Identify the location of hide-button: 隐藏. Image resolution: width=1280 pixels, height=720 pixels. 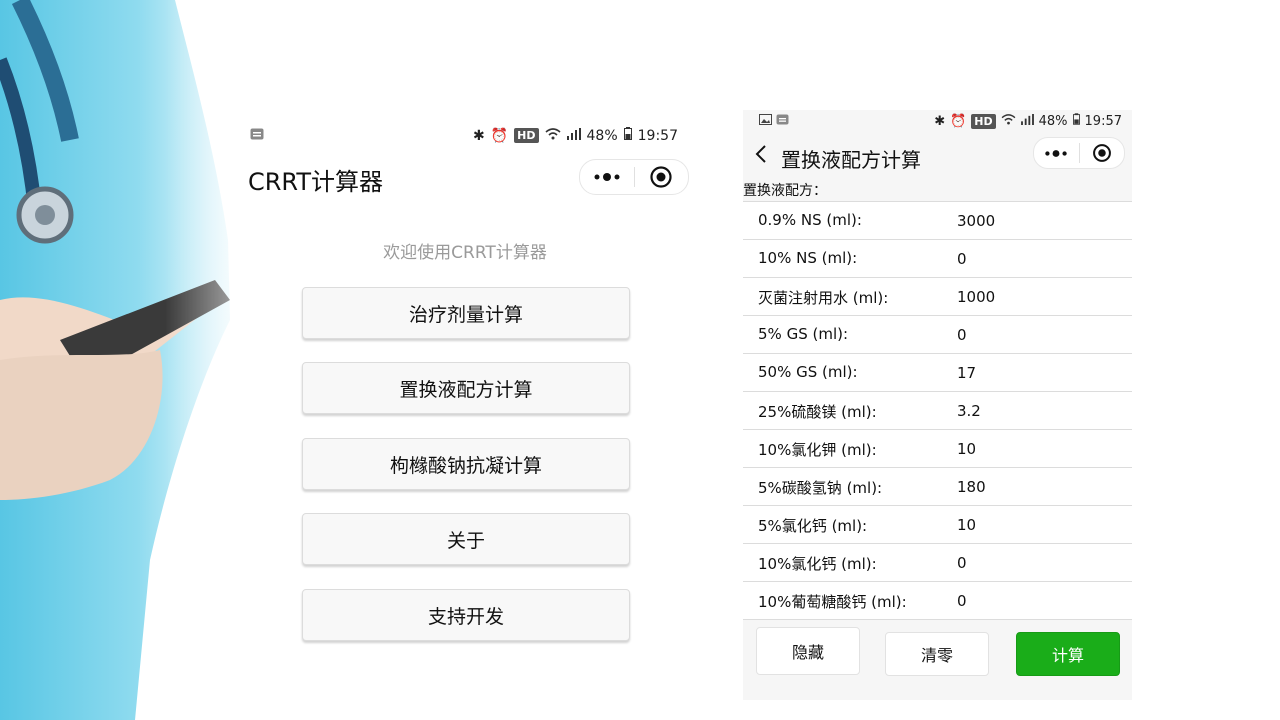
(808, 651).